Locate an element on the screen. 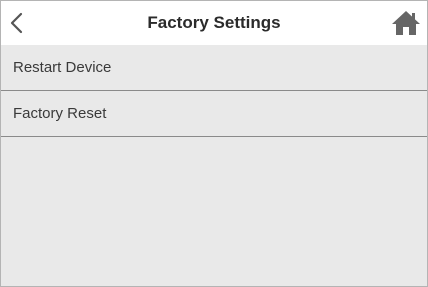  home-button is located at coordinates (406, 23).